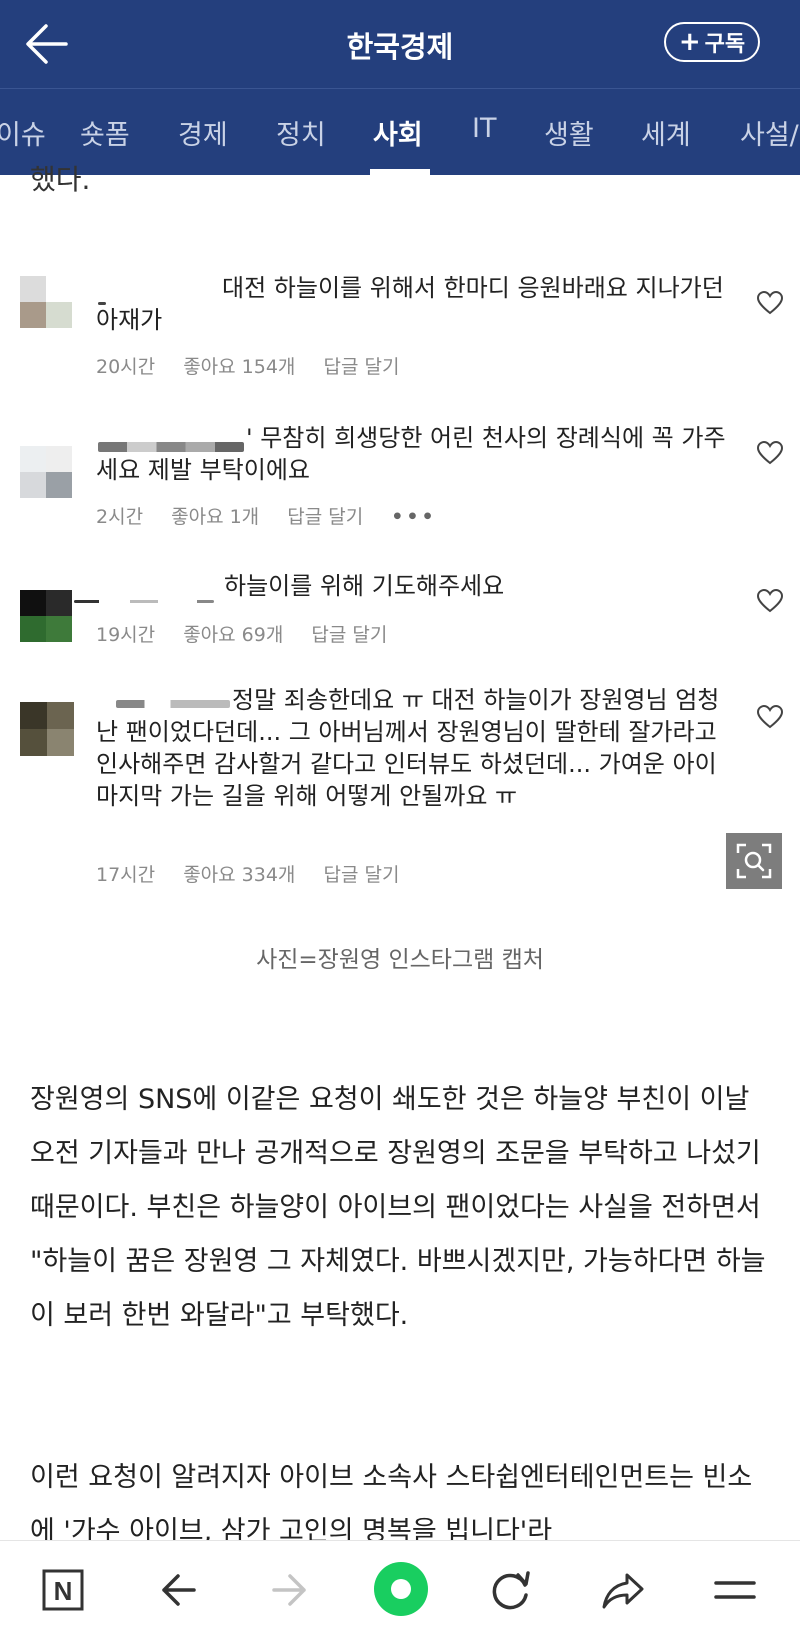 This screenshot has height=1638, width=800. I want to click on tab-life: 생활, so click(569, 132).